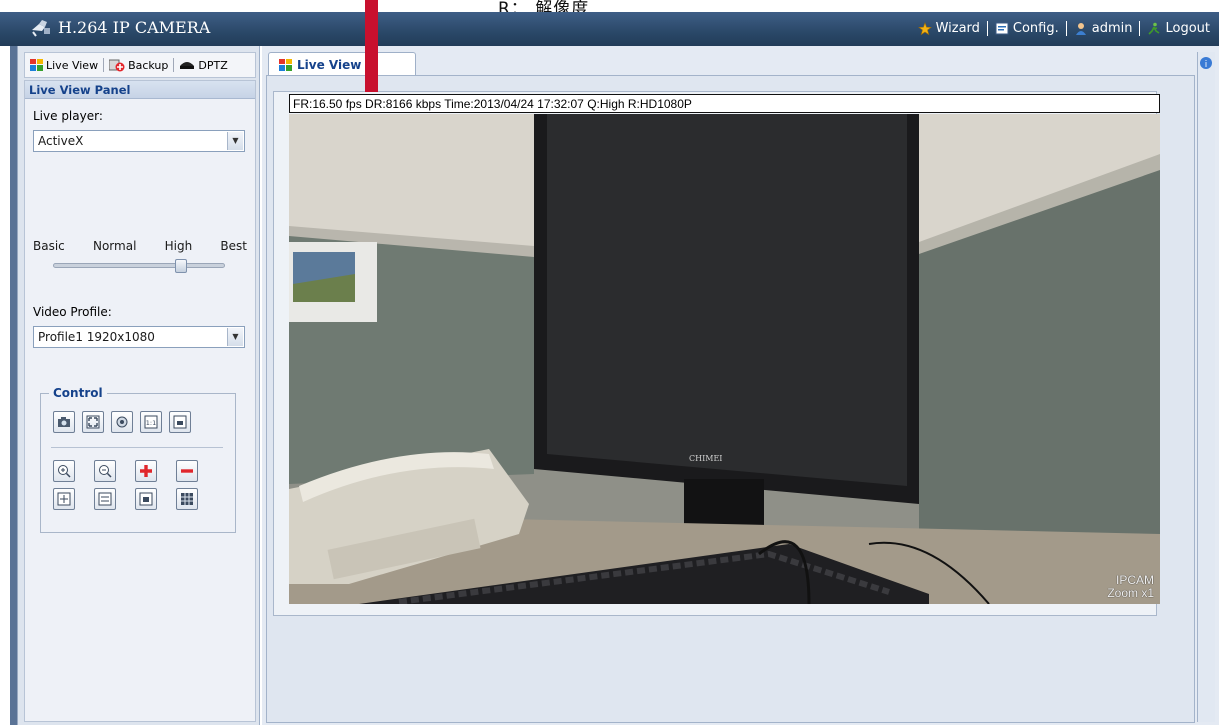  I want to click on video-profile-value: Profile1 1920x1080, so click(96, 337).